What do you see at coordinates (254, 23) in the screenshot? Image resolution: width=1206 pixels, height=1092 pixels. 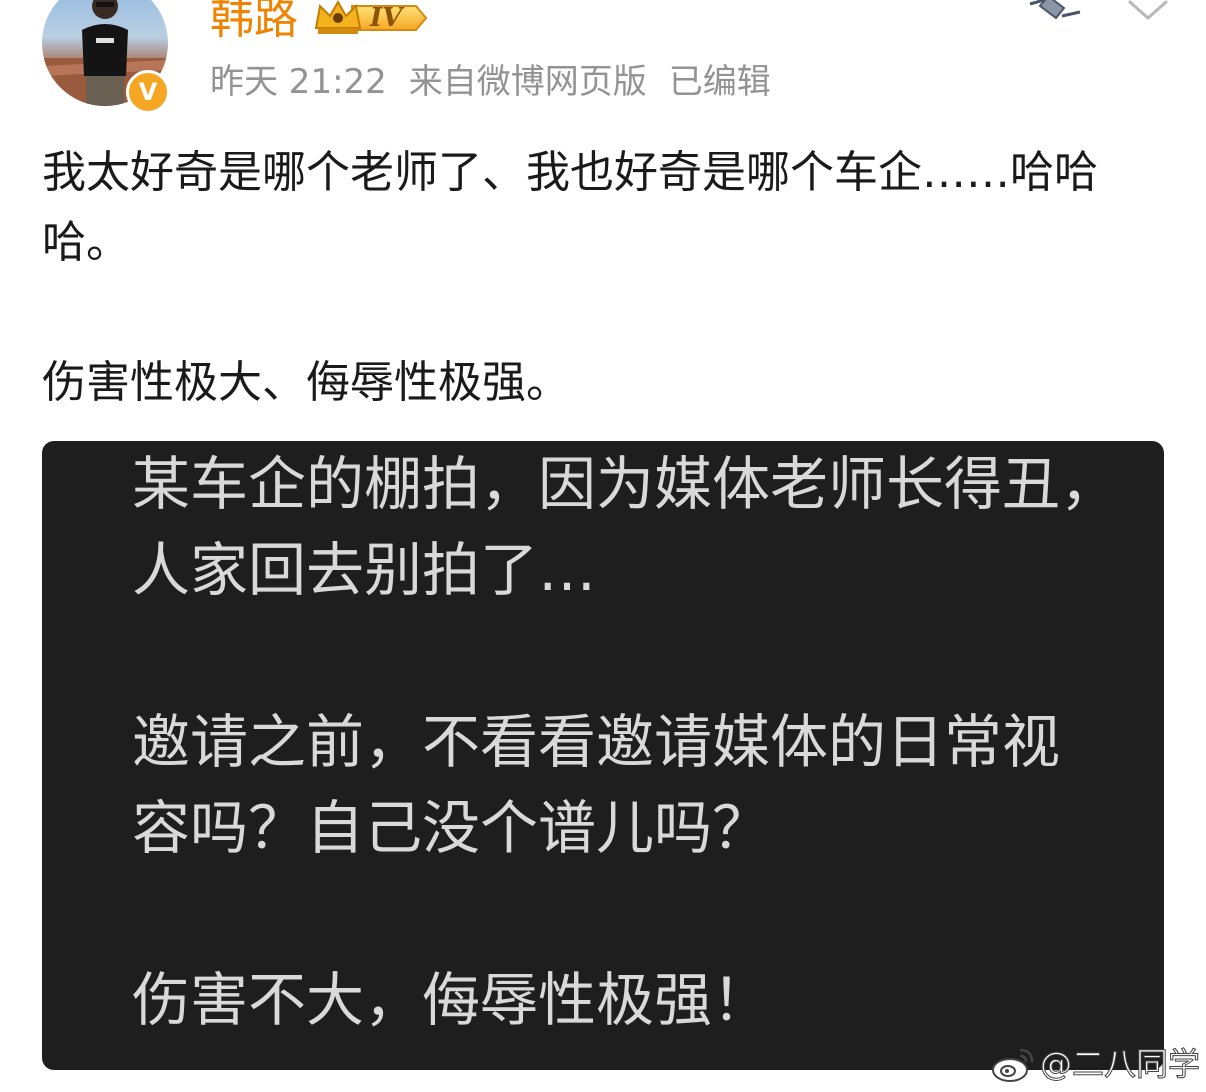 I see `author-name: 韩路` at bounding box center [254, 23].